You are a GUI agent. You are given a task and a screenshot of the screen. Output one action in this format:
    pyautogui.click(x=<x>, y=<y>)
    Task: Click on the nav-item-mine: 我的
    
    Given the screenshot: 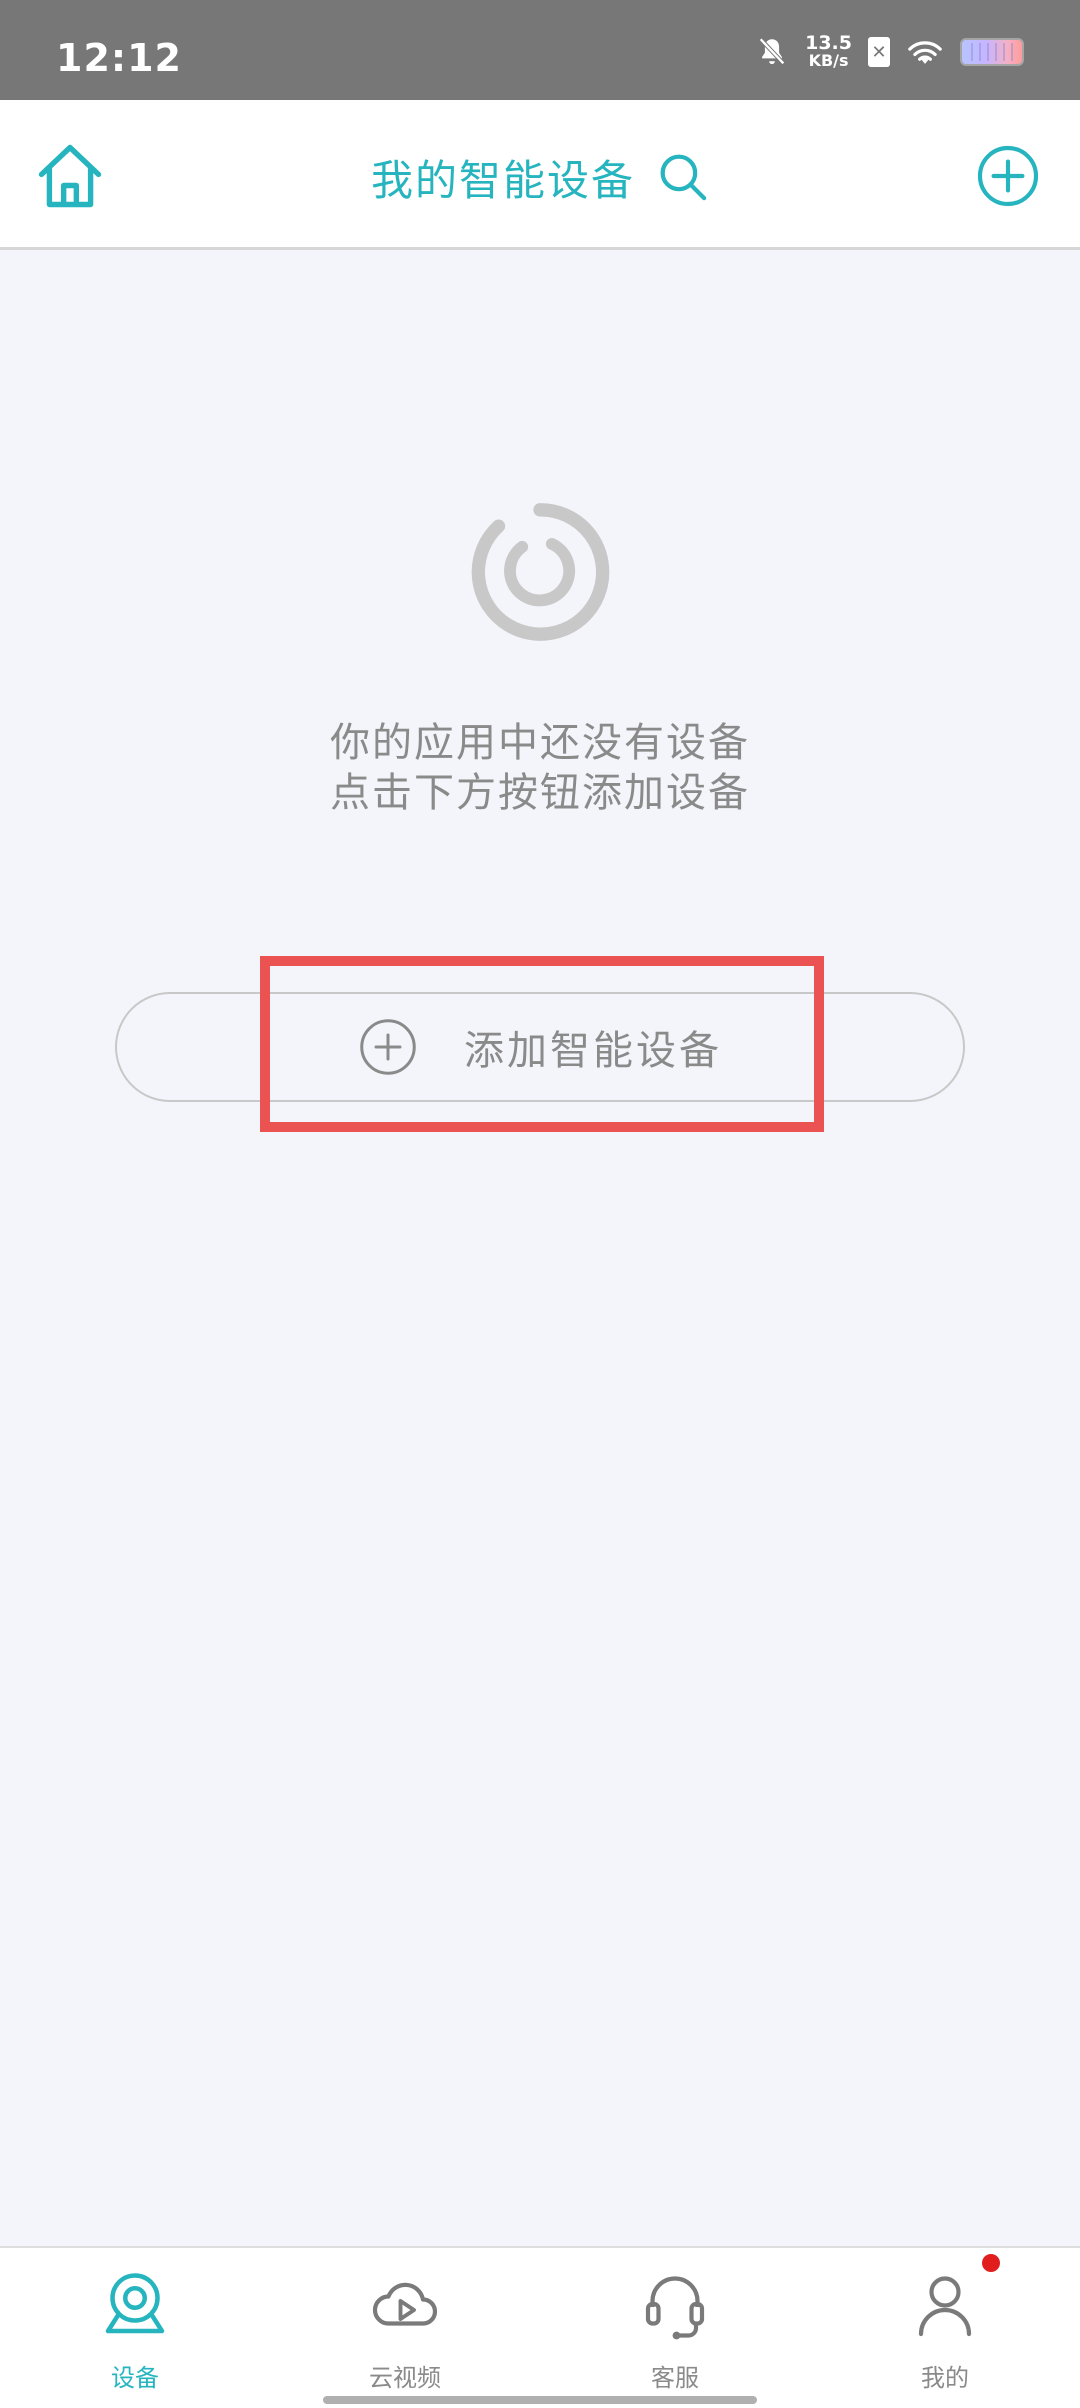 What is the action you would take?
    pyautogui.click(x=945, y=2333)
    